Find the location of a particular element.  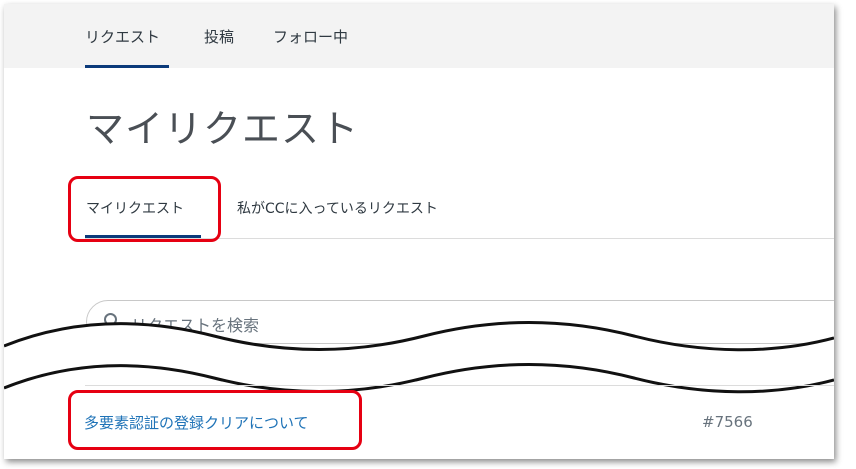

page-title: マイリクエスト is located at coordinates (223, 129).